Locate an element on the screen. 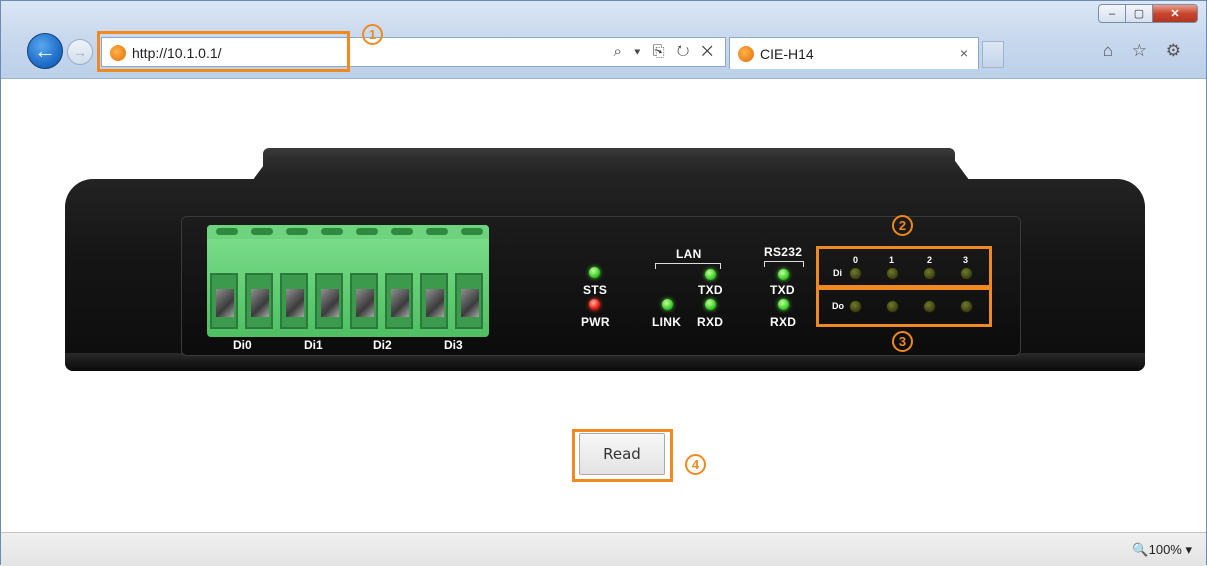 This screenshot has height=566, width=1207. pwr-led is located at coordinates (594, 304).